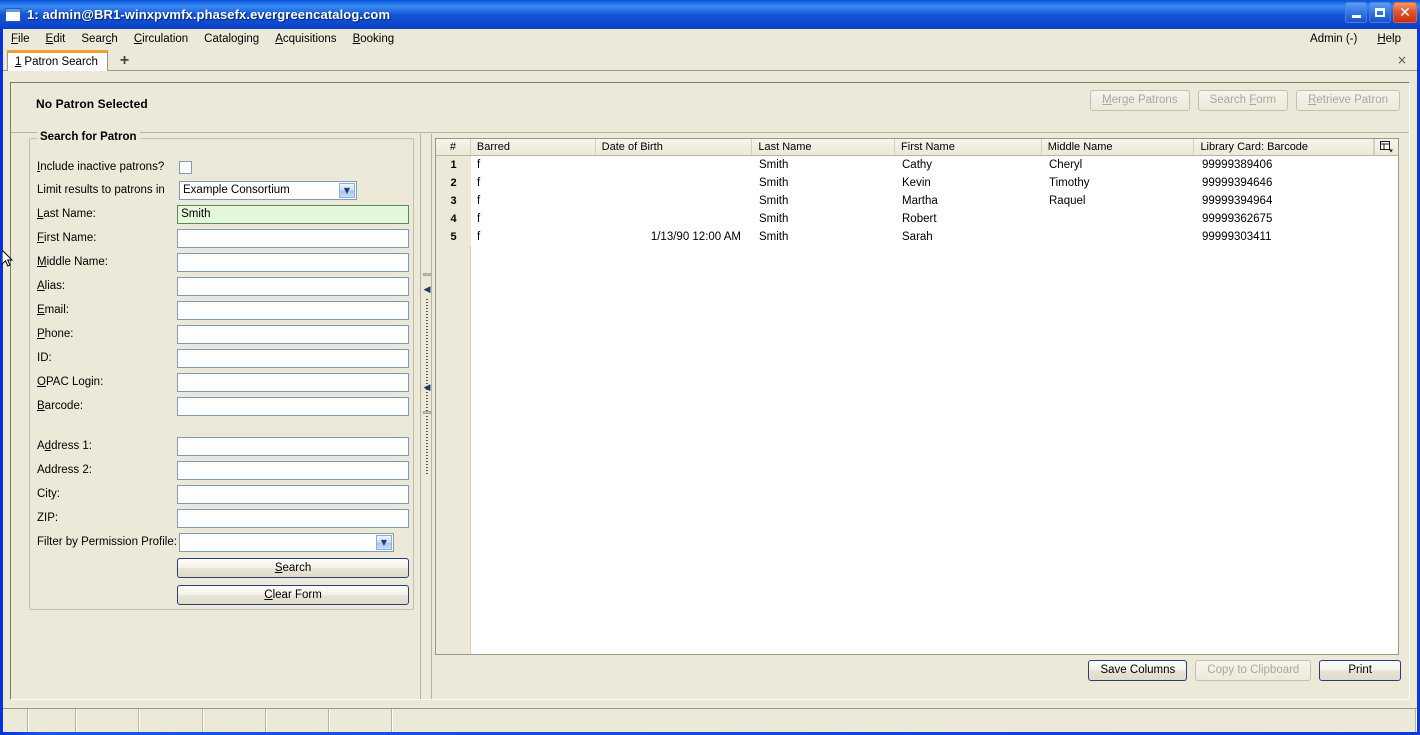 This screenshot has height=735, width=1420. I want to click on cell-number: 5, so click(453, 237).